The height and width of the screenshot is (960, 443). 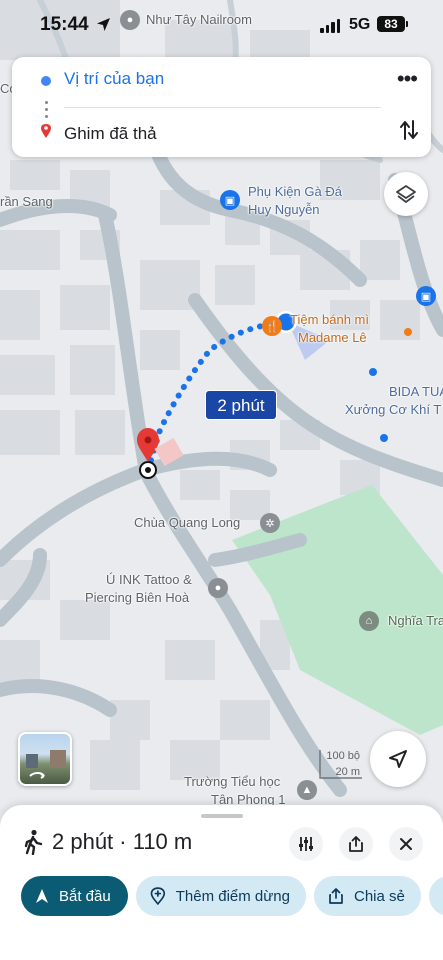 I want to click on street-view-thumbnail, so click(x=45, y=759).